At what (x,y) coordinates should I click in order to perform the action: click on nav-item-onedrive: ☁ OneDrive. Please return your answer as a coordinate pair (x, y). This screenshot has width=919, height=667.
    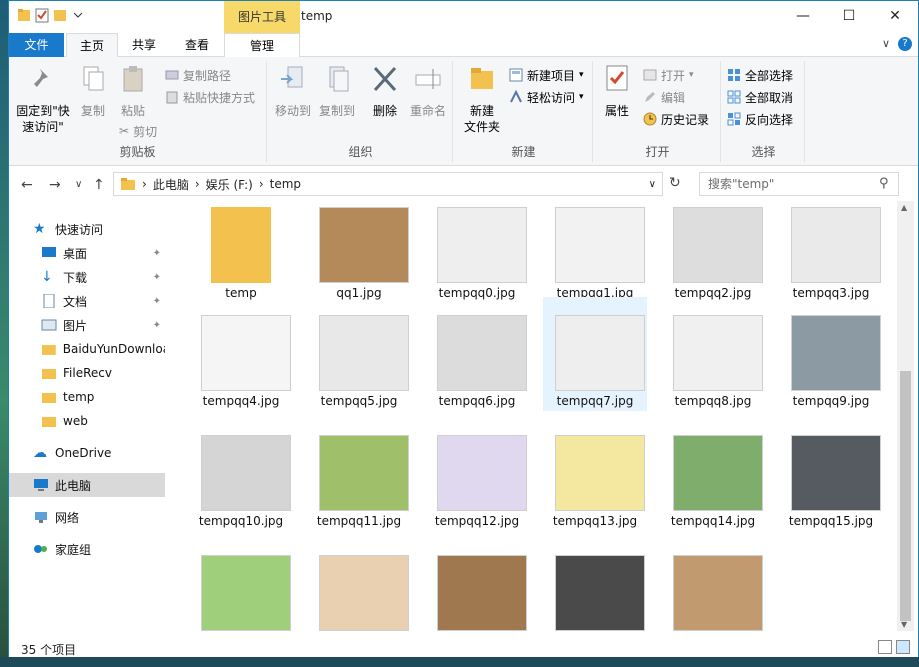
    Looking at the image, I should click on (87, 453).